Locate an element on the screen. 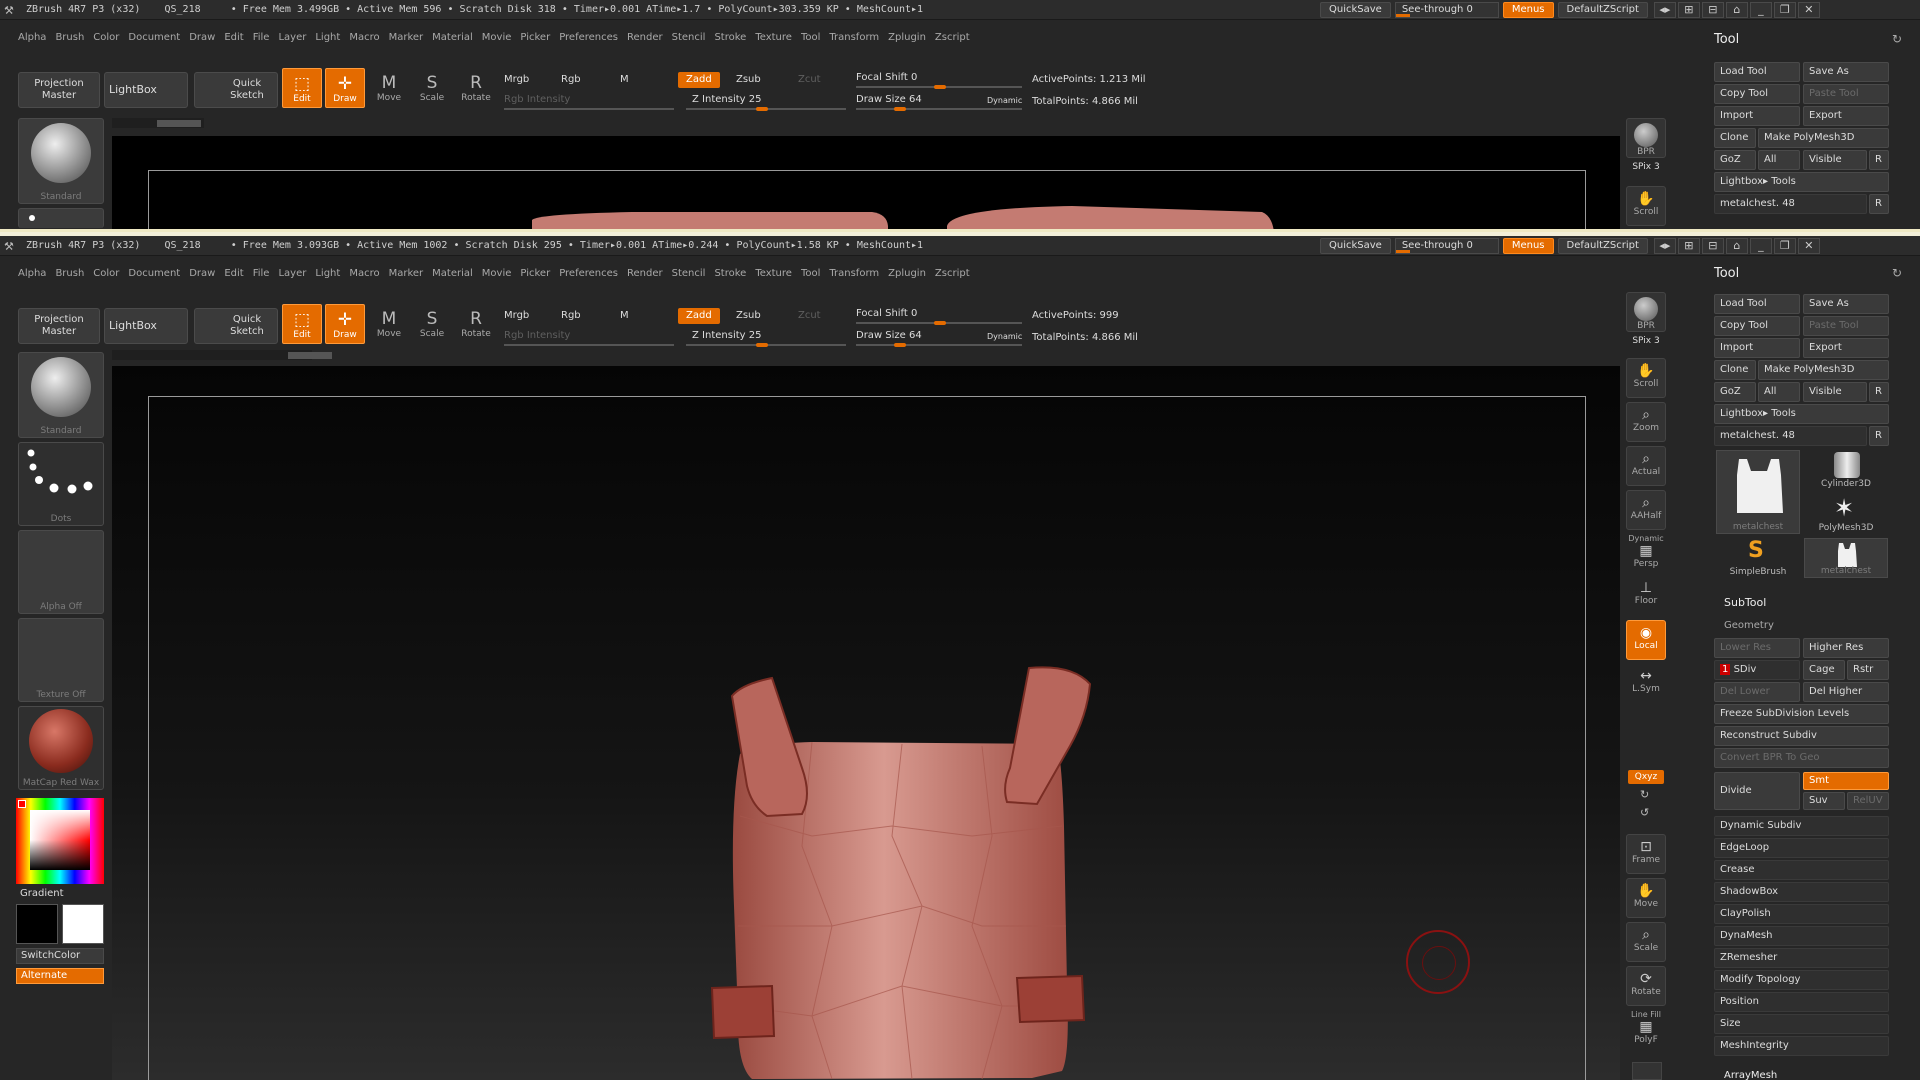  rotate-button: R Rotate is located at coordinates (476, 324).